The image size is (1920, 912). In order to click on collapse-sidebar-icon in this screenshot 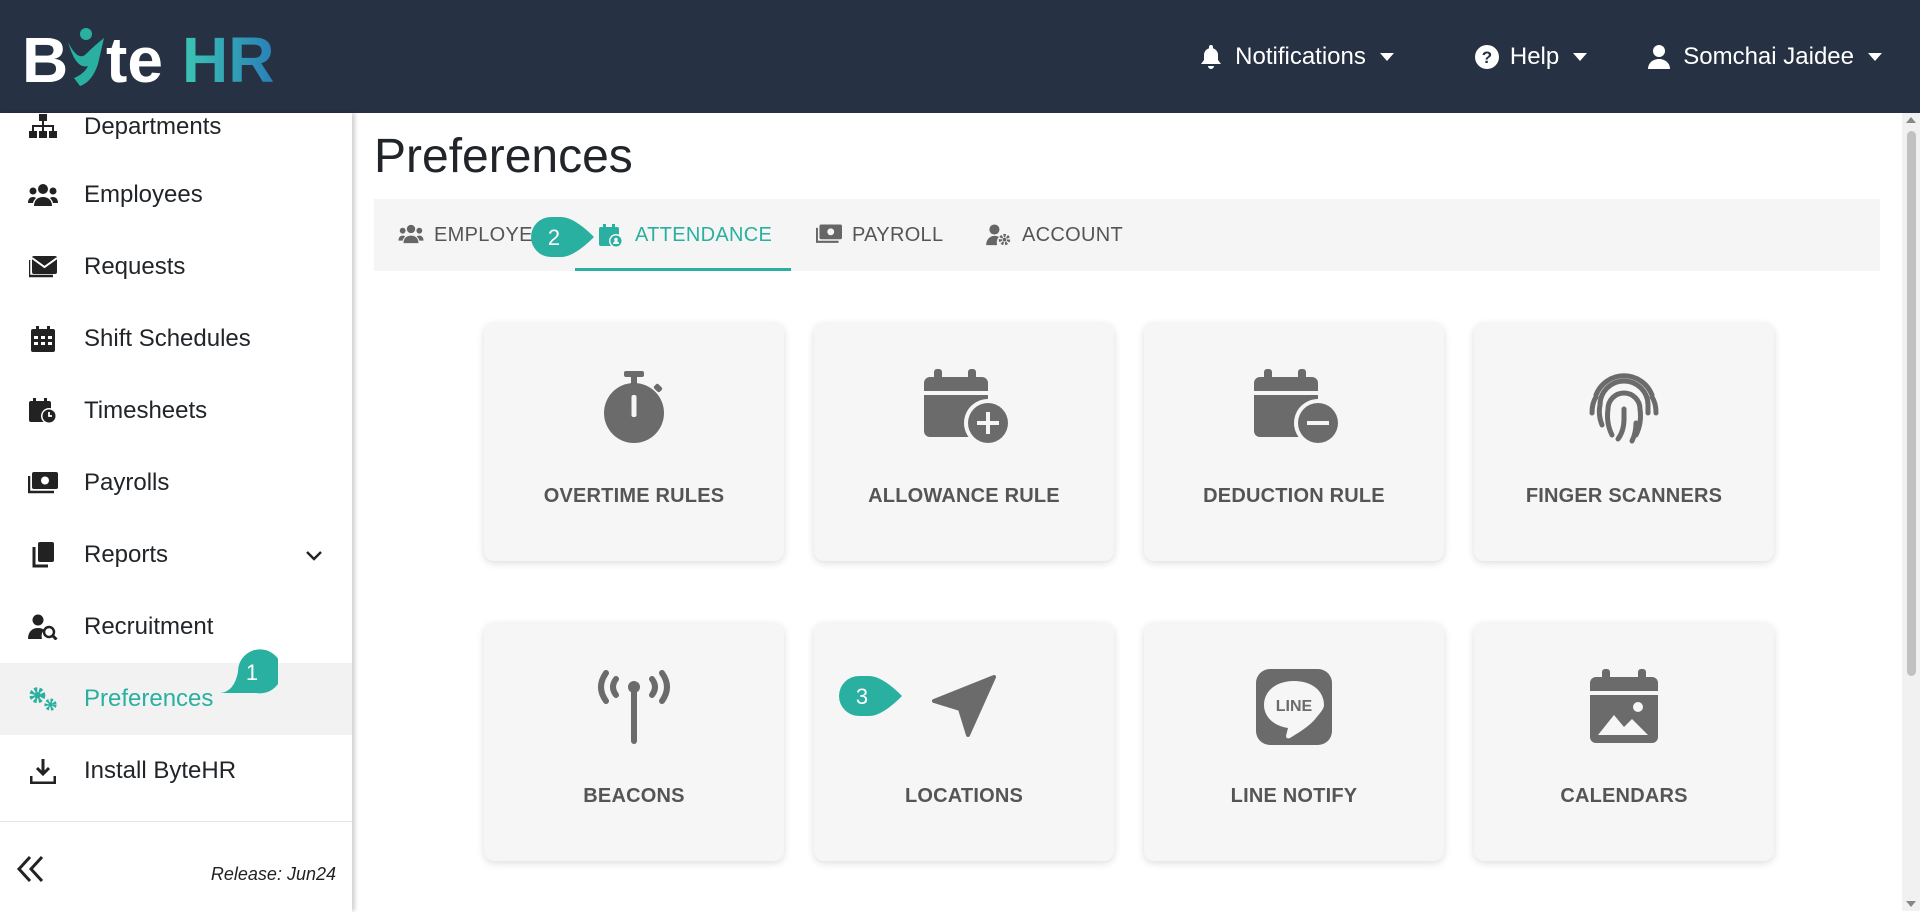, I will do `click(32, 869)`.